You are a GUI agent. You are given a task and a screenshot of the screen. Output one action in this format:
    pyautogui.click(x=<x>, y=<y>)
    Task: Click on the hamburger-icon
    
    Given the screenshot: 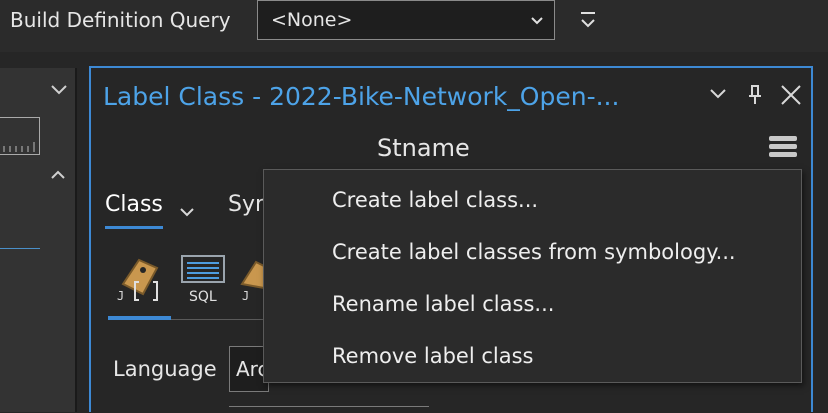 What is the action you would take?
    pyautogui.click(x=783, y=147)
    